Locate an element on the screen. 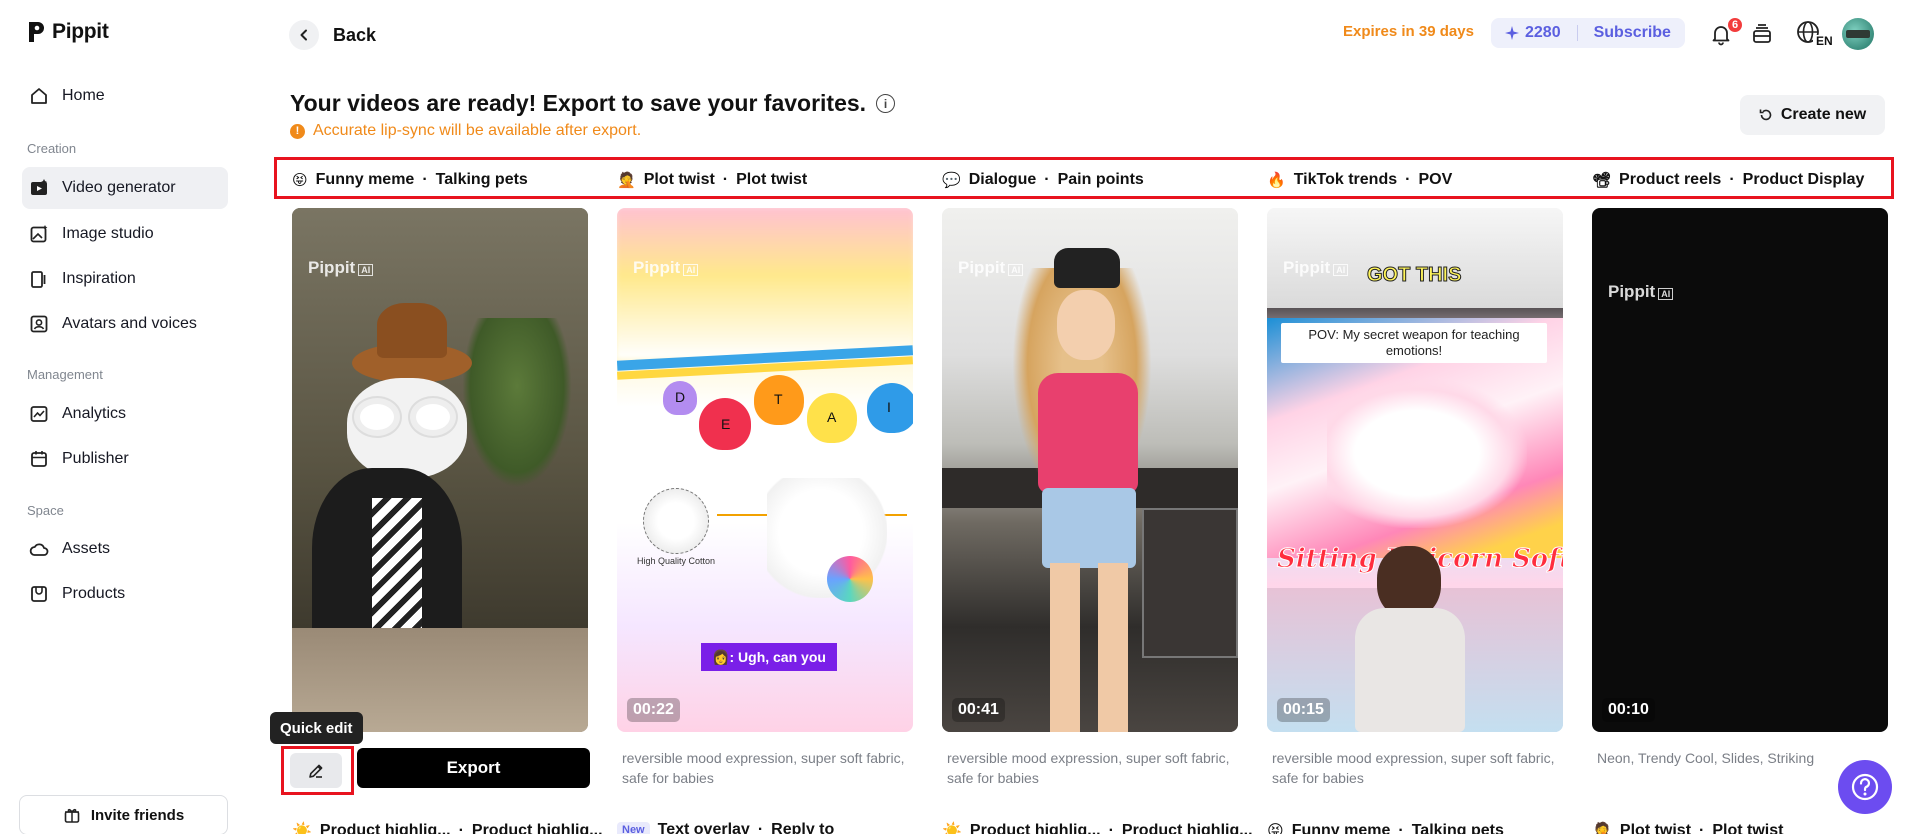 The width and height of the screenshot is (1919, 834). video-duration: 00:22 is located at coordinates (653, 710).